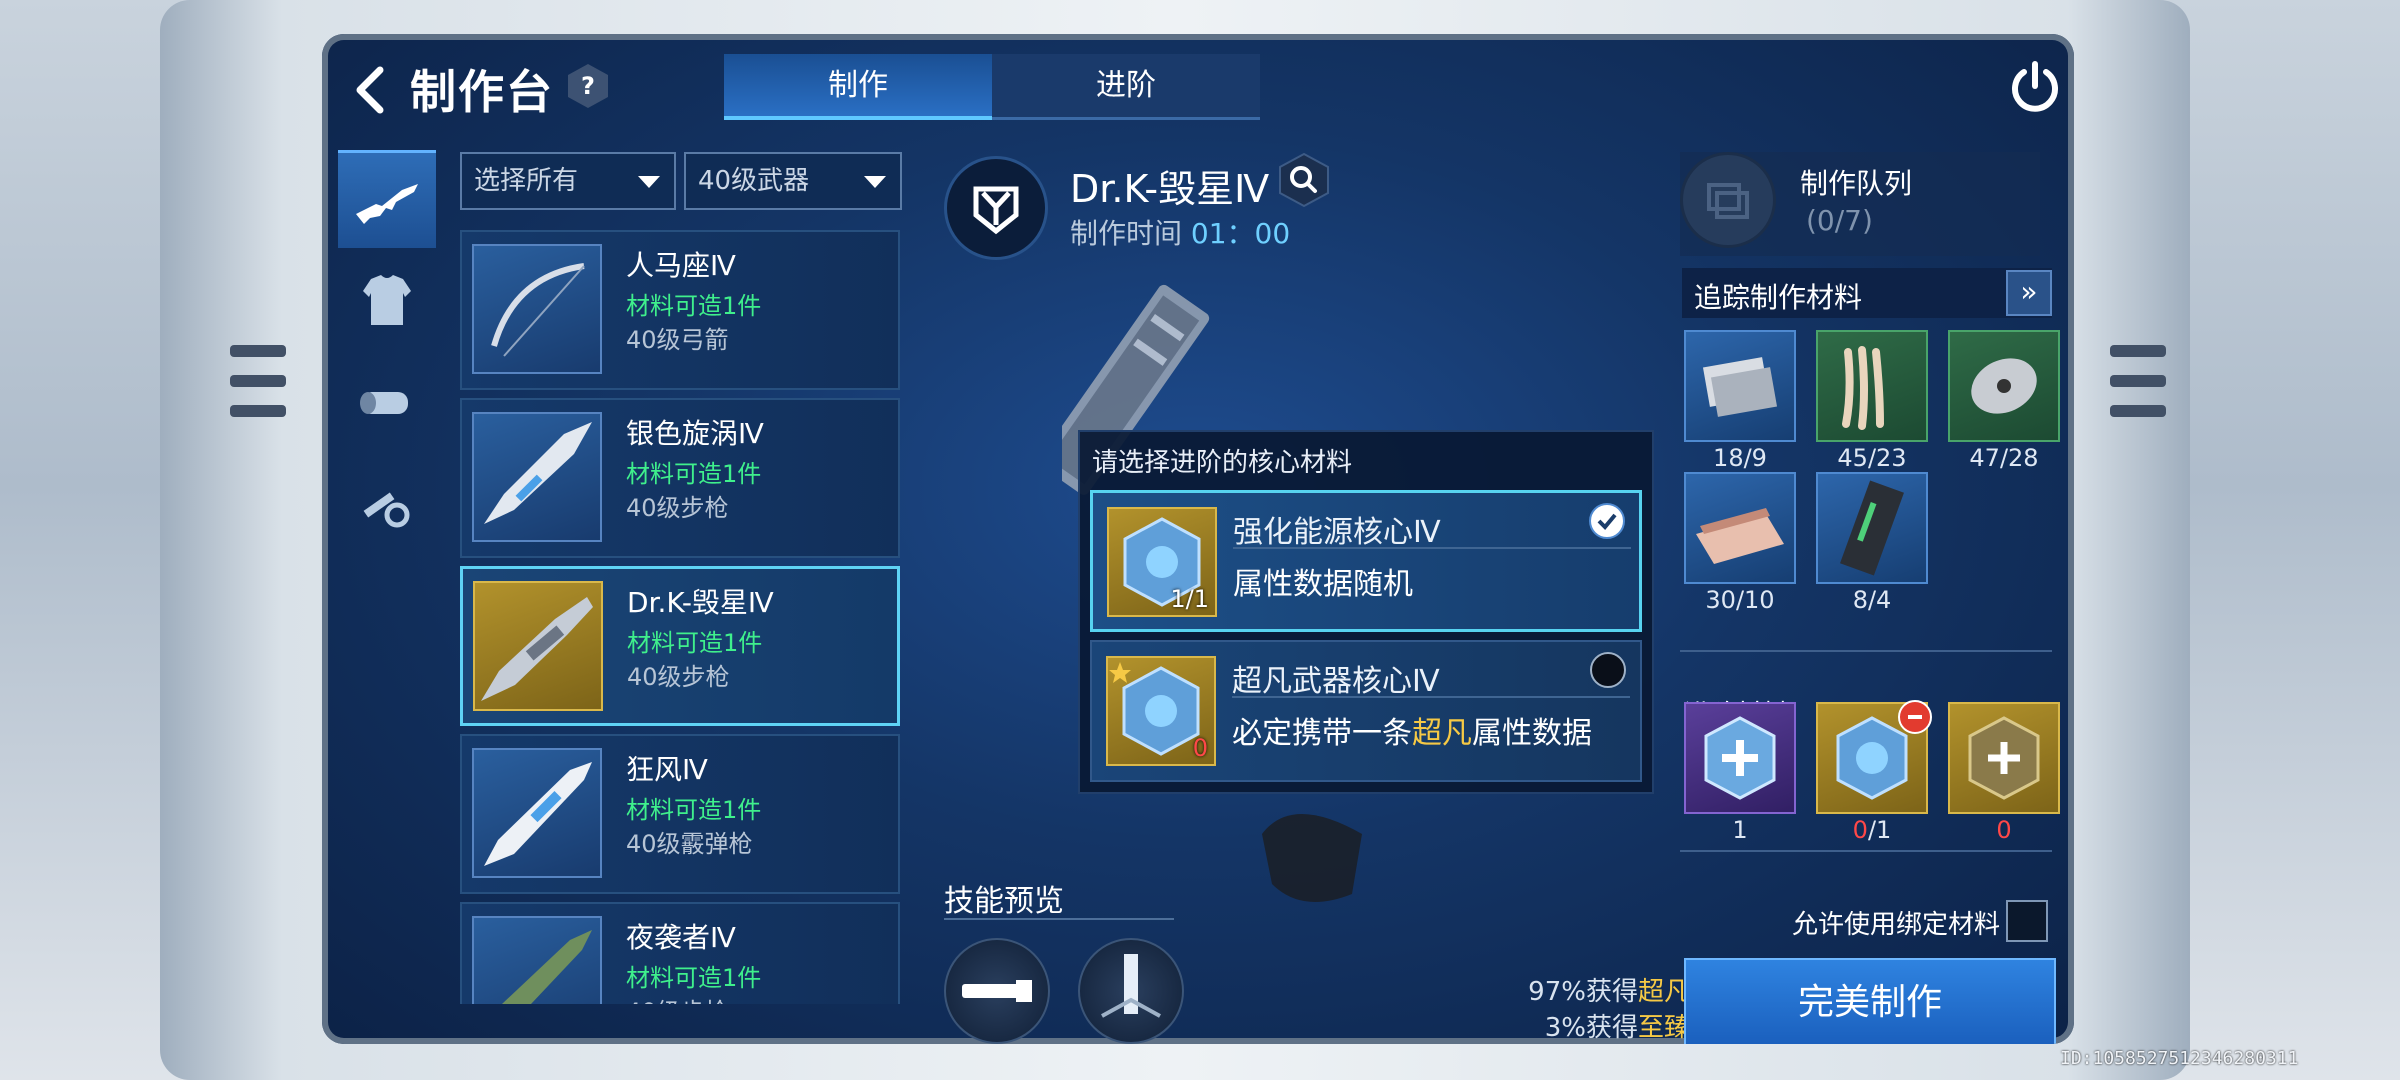  Describe the element at coordinates (680, 646) in the screenshot. I see `list-item: Dr.K-毁星Ⅳ 材料可造1件 40级步枪` at that location.